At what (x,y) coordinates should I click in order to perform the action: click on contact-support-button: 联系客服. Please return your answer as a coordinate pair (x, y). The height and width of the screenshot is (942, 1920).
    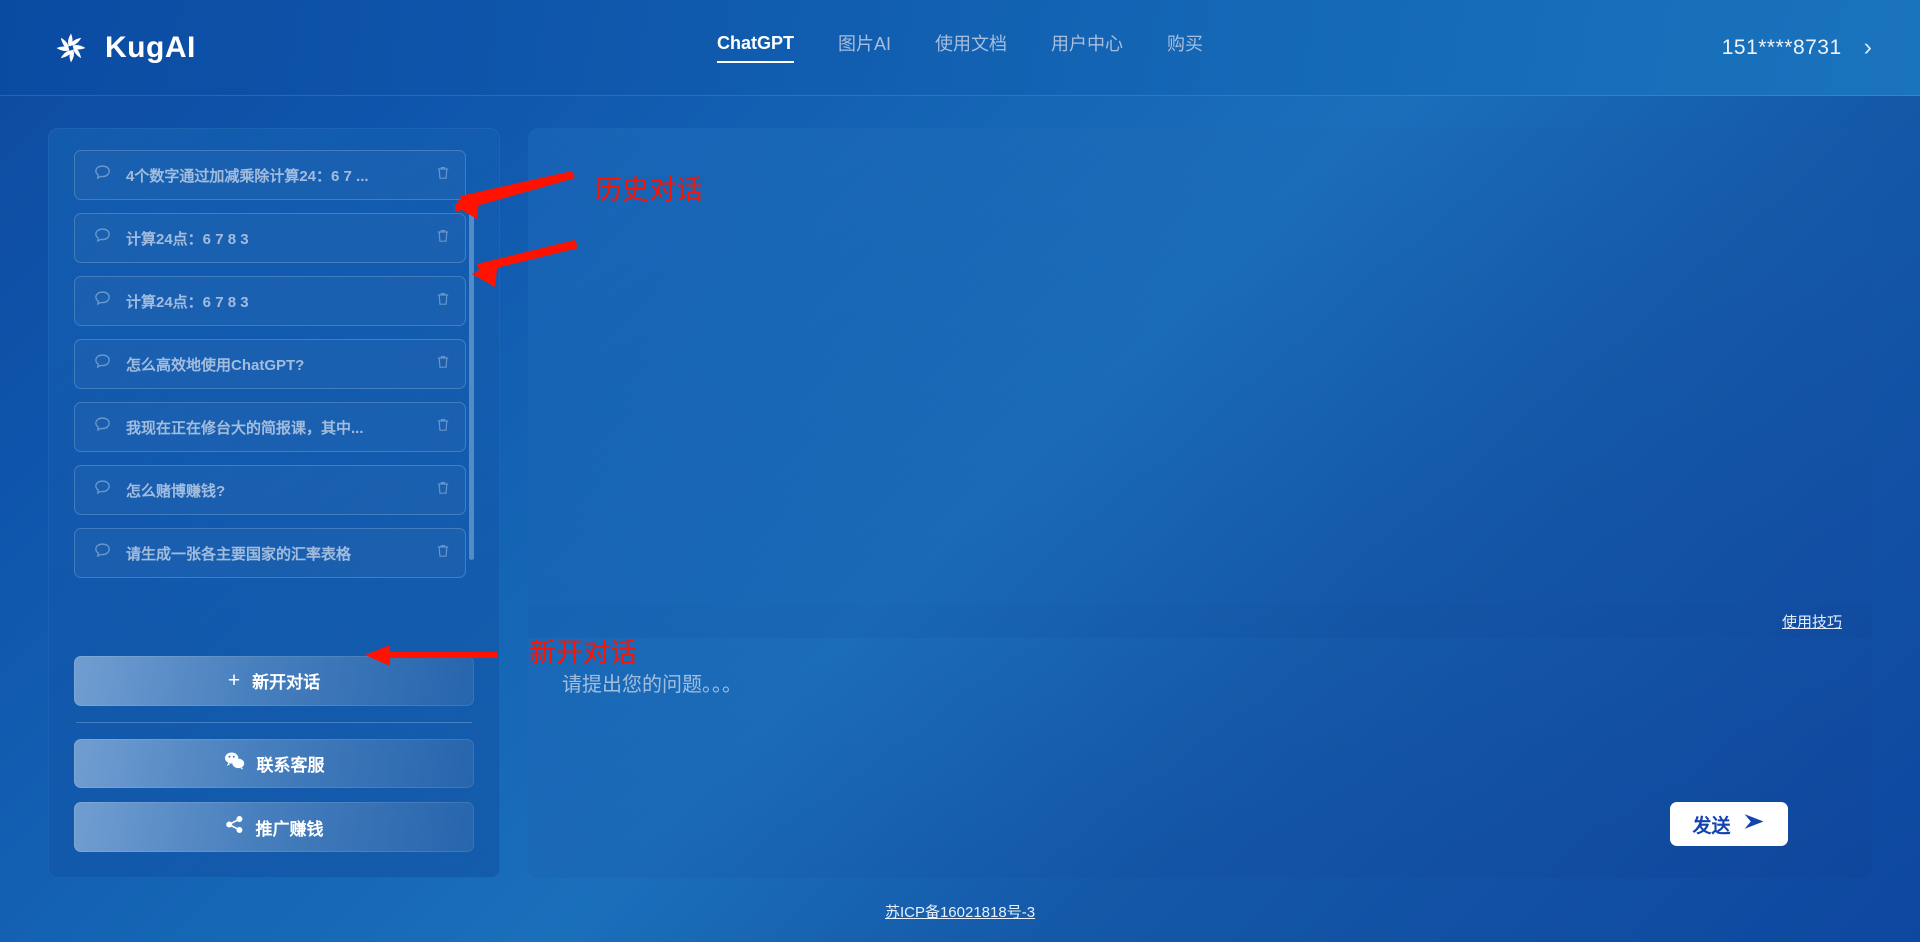
    Looking at the image, I should click on (274, 763).